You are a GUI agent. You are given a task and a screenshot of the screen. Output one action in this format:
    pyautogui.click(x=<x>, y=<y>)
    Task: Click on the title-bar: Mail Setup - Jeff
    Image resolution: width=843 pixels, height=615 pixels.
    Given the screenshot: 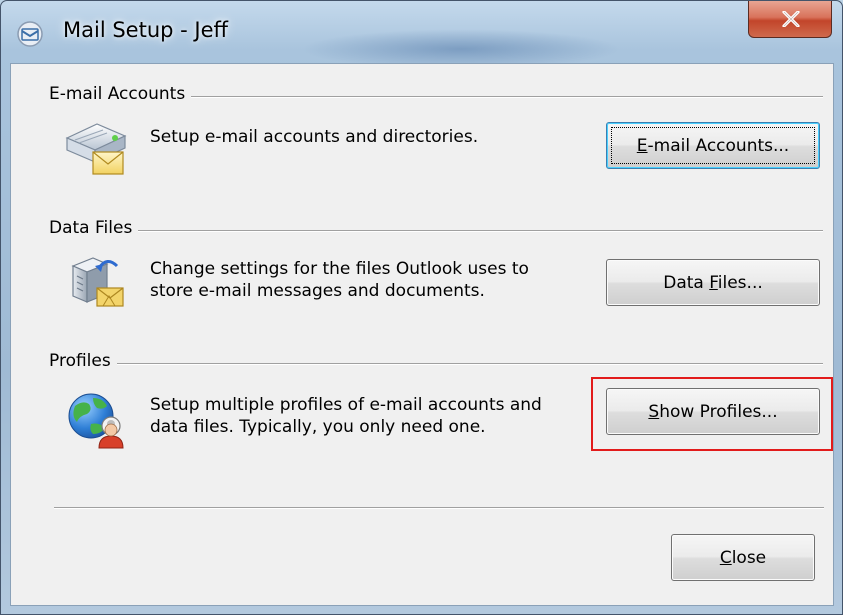 What is the action you would take?
    pyautogui.click(x=421, y=35)
    